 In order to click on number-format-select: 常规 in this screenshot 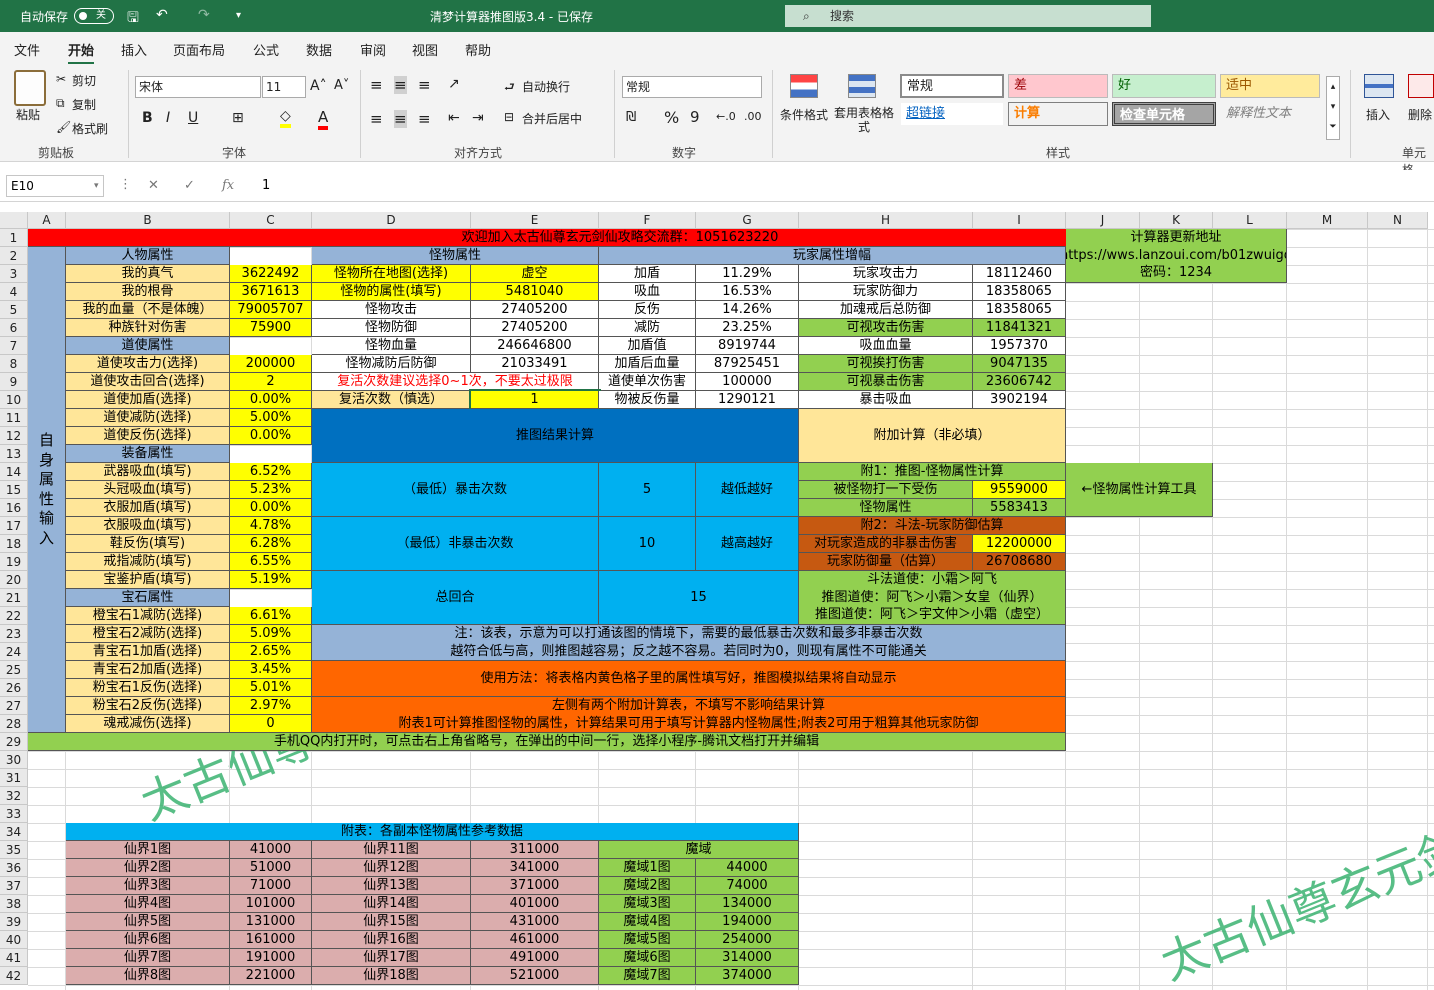, I will do `click(692, 87)`.